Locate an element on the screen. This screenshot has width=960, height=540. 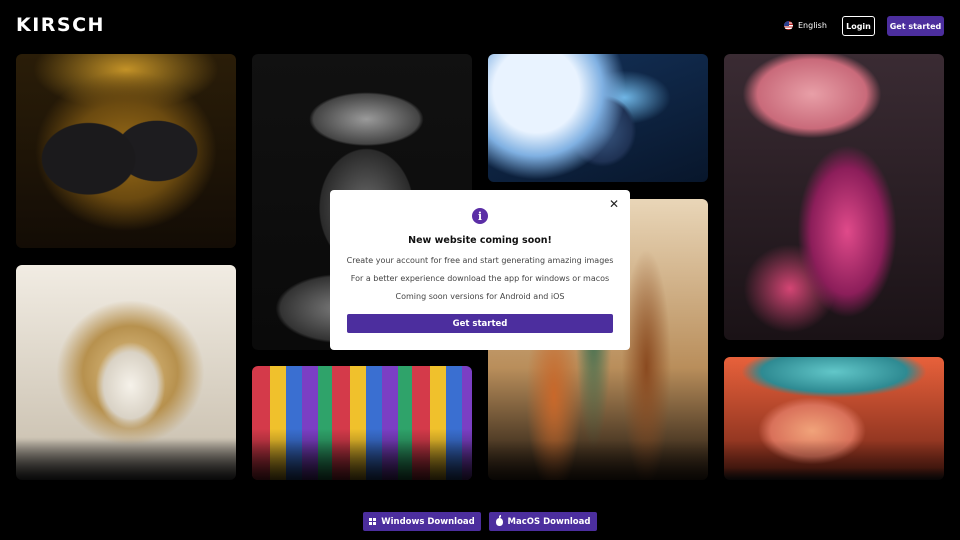
info-icon: i is located at coordinates (480, 216).